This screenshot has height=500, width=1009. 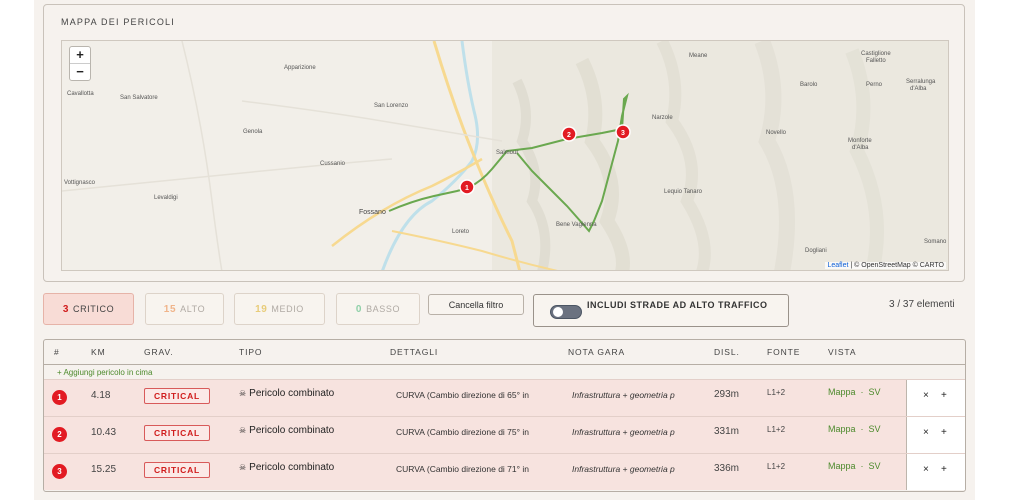 I want to click on alto-label: ALTO, so click(x=193, y=309).